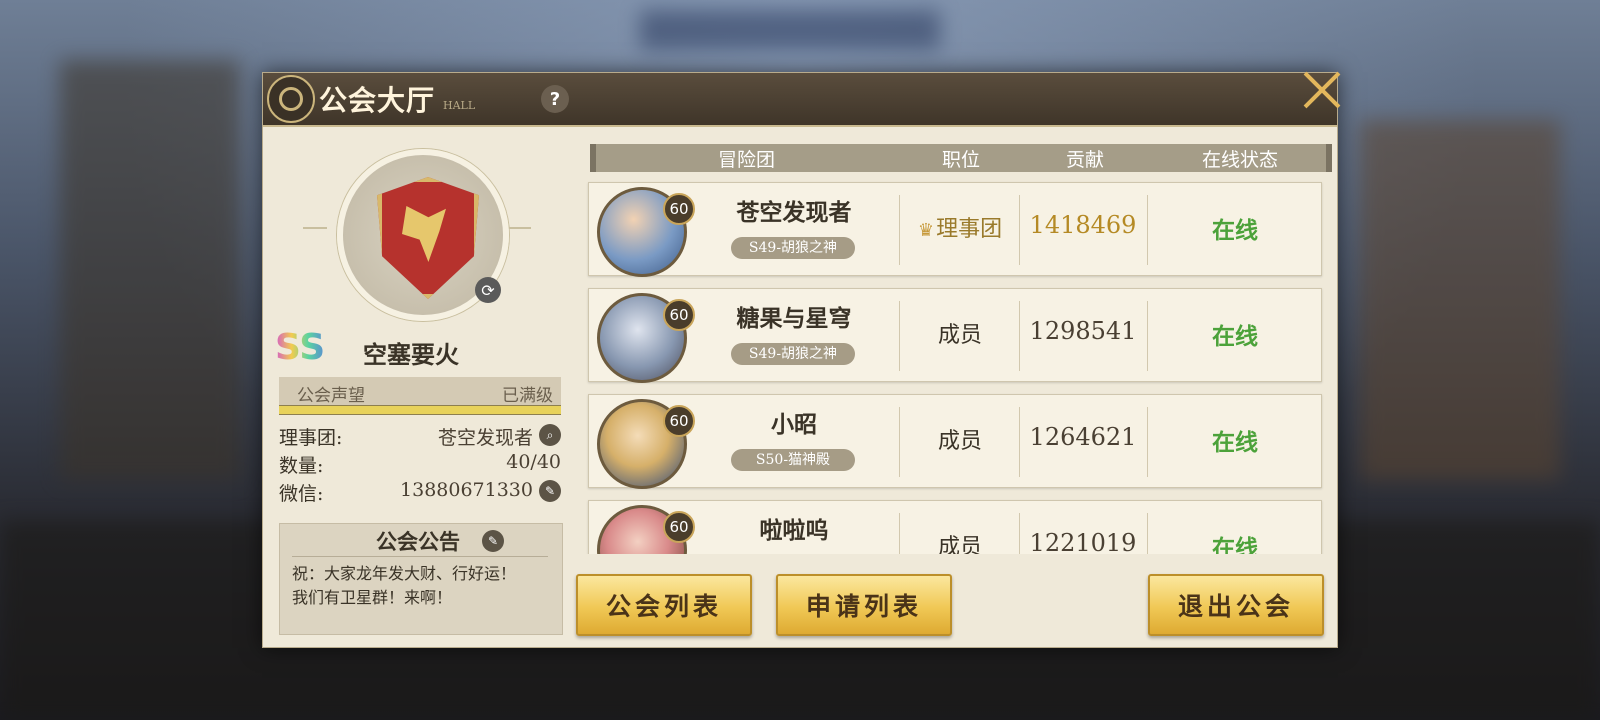 This screenshot has width=1600, height=720. I want to click on badge-divider-right, so click(519, 228).